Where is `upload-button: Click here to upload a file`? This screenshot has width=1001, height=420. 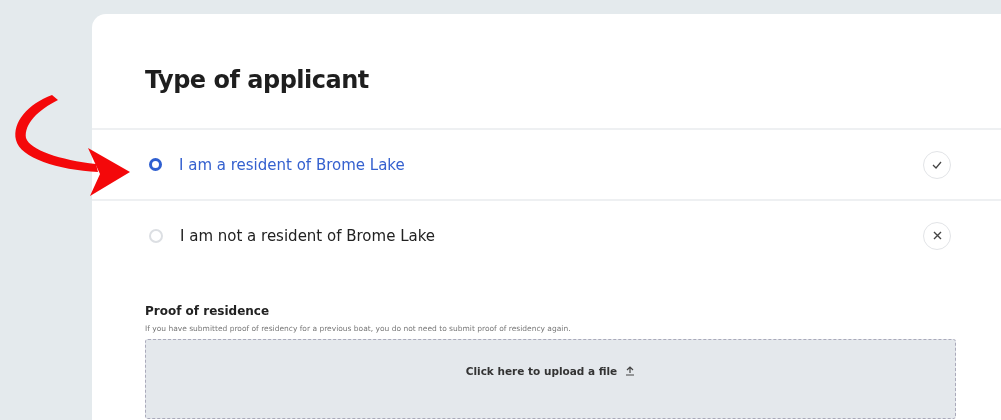 upload-button: Click here to upload a file is located at coordinates (550, 371).